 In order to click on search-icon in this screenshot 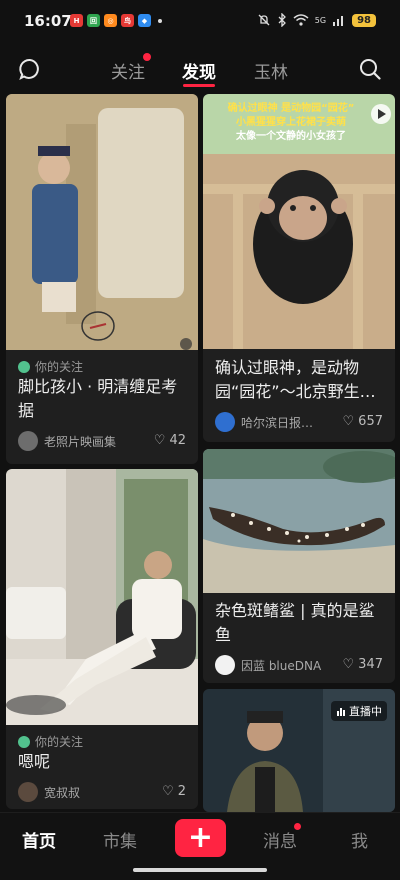, I will do `click(370, 69)`.